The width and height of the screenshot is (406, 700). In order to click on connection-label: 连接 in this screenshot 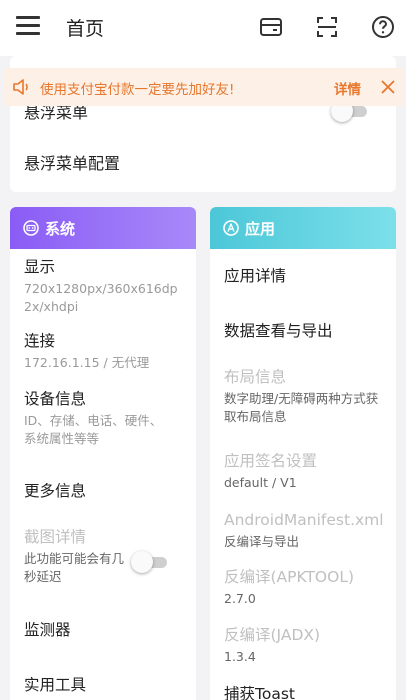, I will do `click(40, 341)`.